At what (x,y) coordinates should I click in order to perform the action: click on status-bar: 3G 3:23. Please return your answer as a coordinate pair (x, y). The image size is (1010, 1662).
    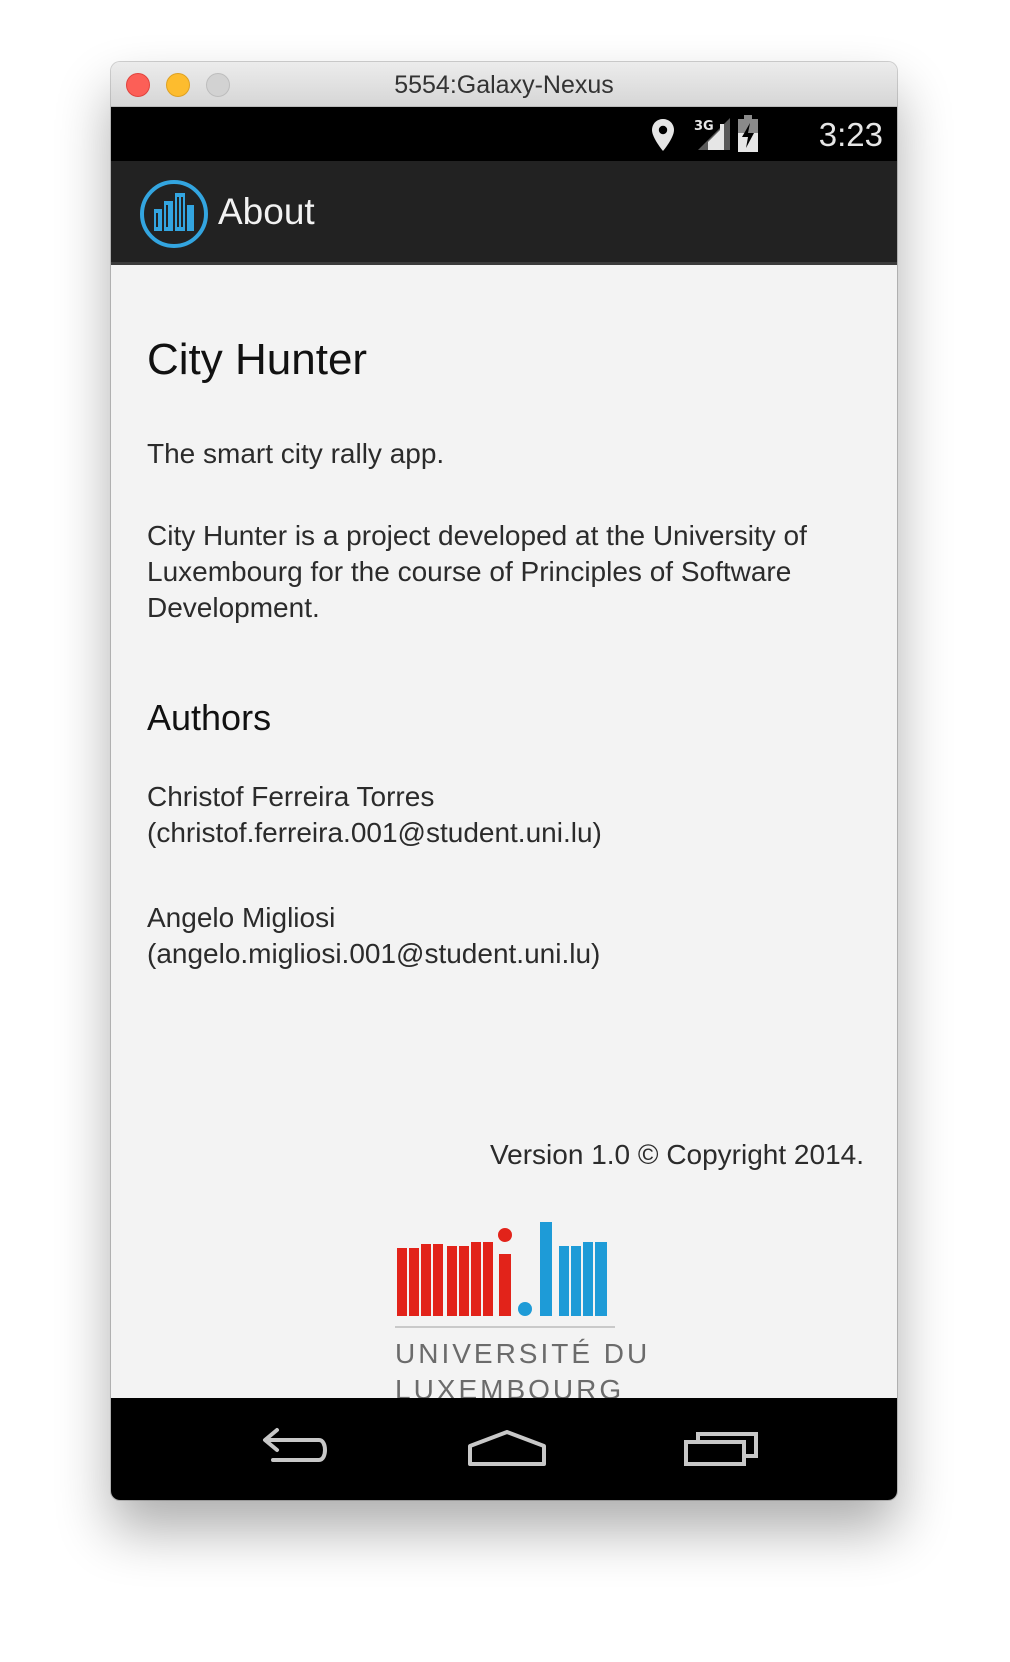
    Looking at the image, I should click on (504, 134).